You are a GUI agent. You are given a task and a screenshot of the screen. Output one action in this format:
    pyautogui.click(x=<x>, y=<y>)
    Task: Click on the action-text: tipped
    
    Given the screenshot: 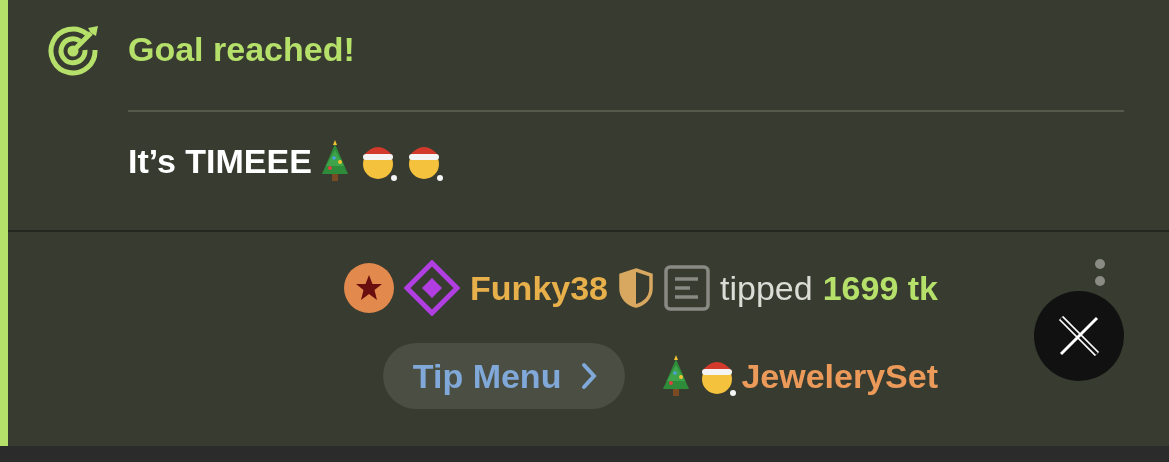 What is the action you would take?
    pyautogui.click(x=766, y=288)
    